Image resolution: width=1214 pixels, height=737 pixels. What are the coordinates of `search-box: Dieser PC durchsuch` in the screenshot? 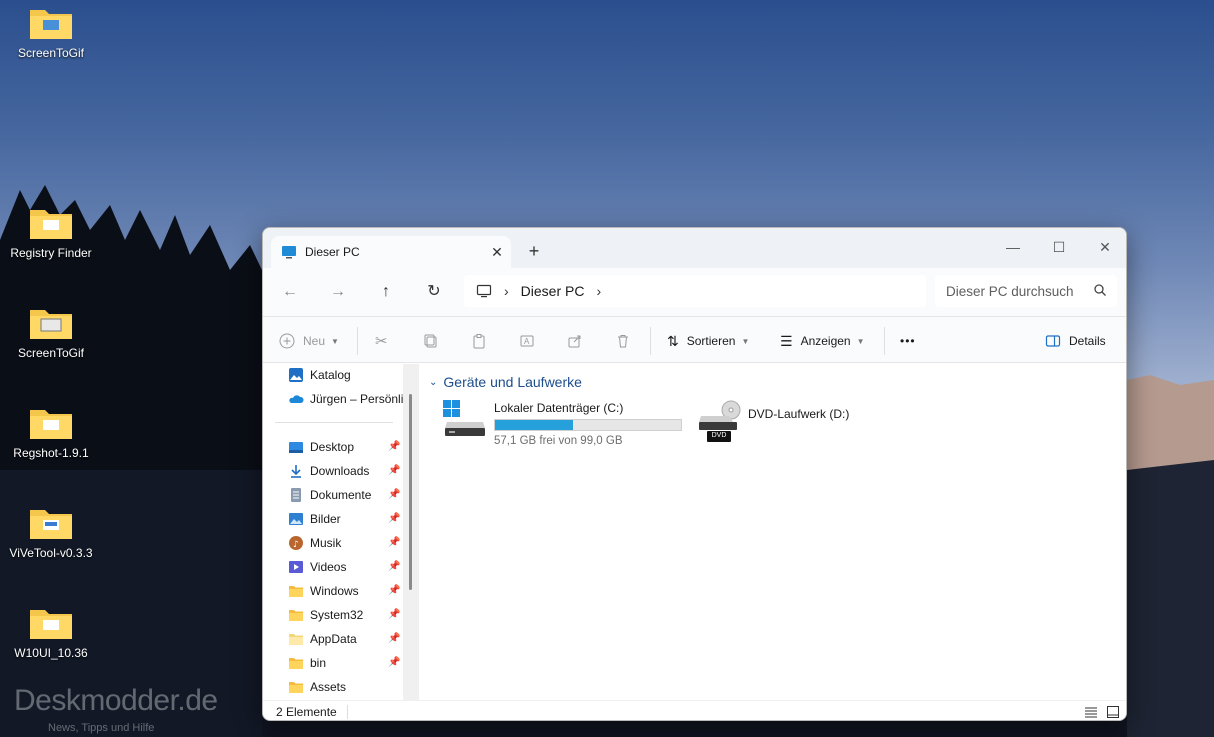 It's located at (1026, 291).